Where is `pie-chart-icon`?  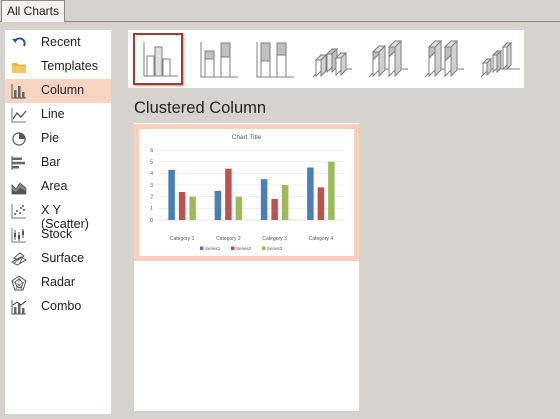 pie-chart-icon is located at coordinates (19, 139).